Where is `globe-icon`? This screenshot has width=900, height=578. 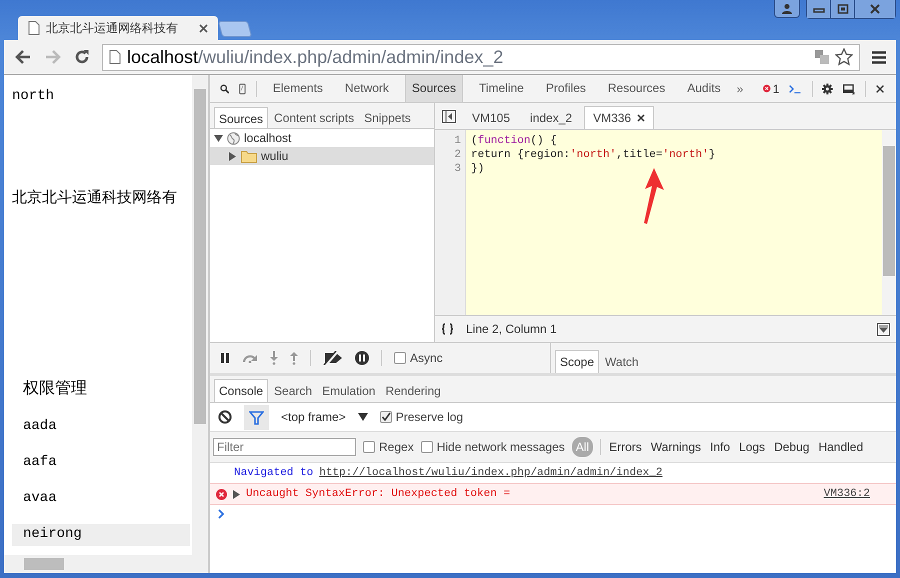 globe-icon is located at coordinates (233, 138).